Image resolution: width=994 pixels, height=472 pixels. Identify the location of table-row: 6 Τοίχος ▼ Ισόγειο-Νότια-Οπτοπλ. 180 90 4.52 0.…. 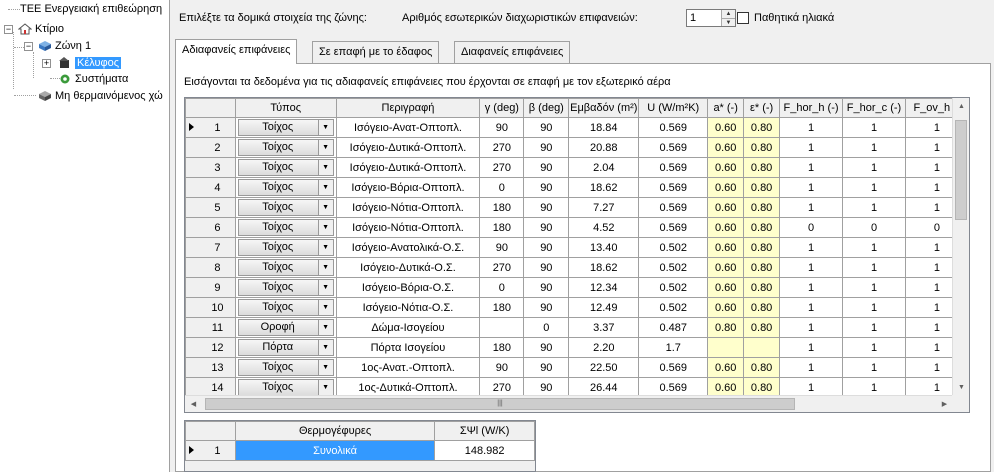
(577, 227).